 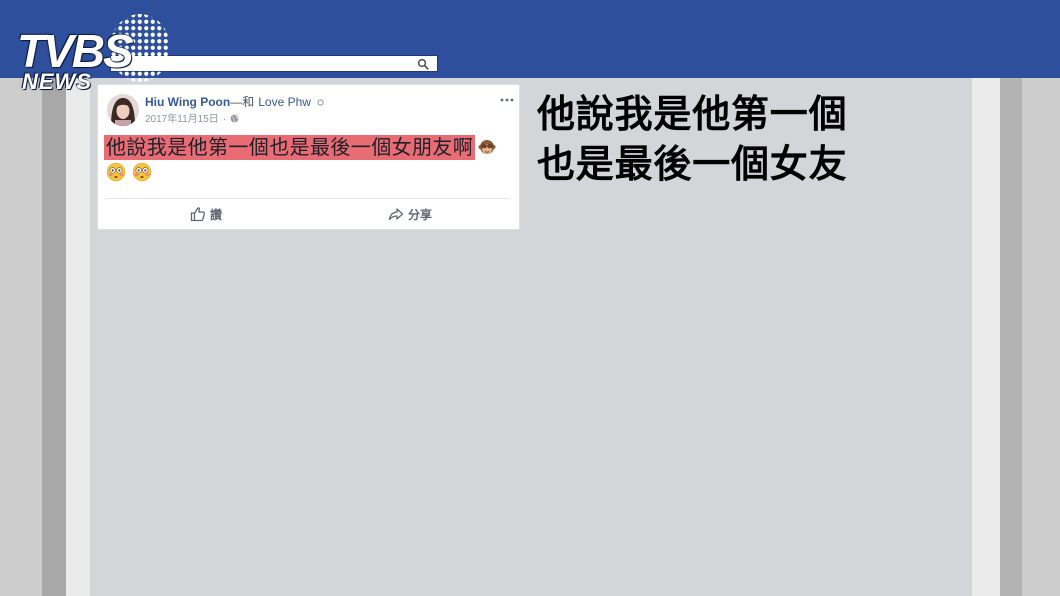 What do you see at coordinates (1011, 337) in the screenshot?
I see `right-gray-strip` at bounding box center [1011, 337].